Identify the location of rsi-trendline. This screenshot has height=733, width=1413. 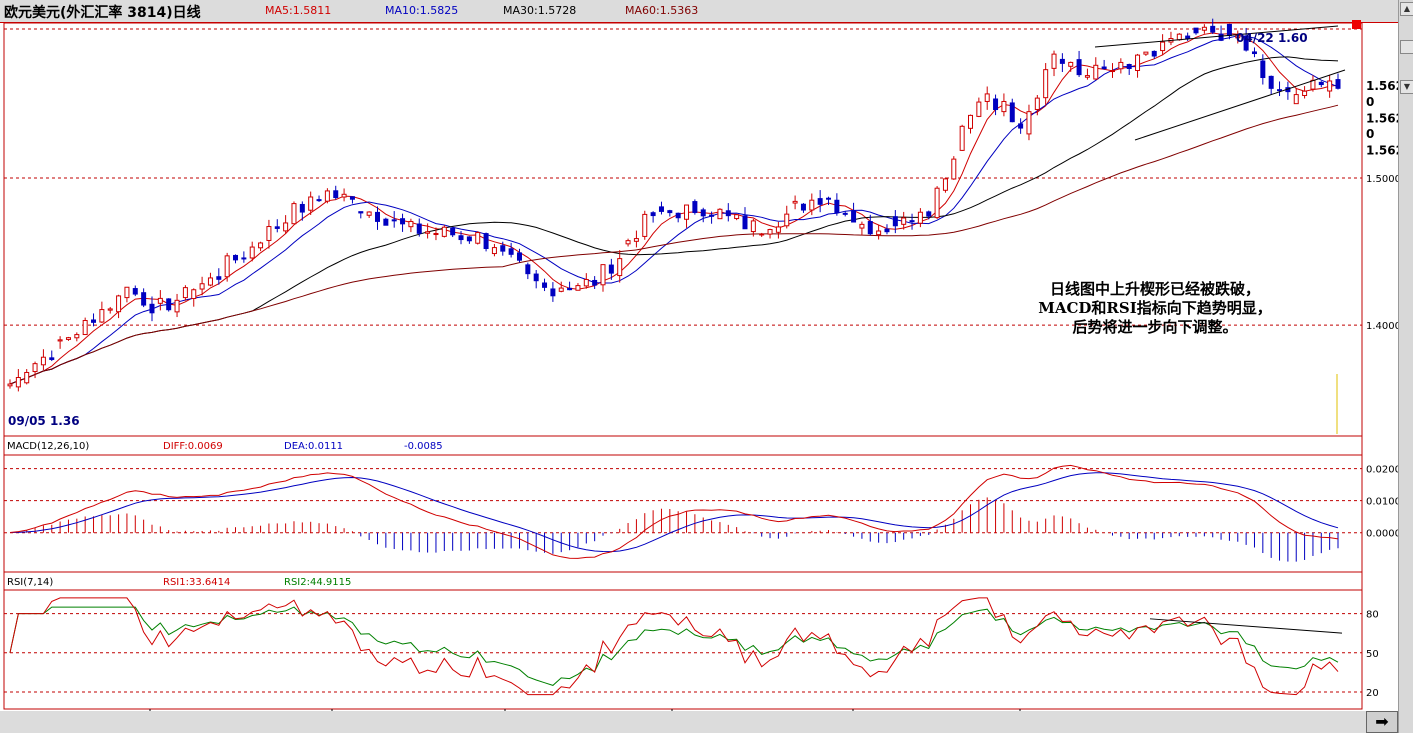
(1246, 626).